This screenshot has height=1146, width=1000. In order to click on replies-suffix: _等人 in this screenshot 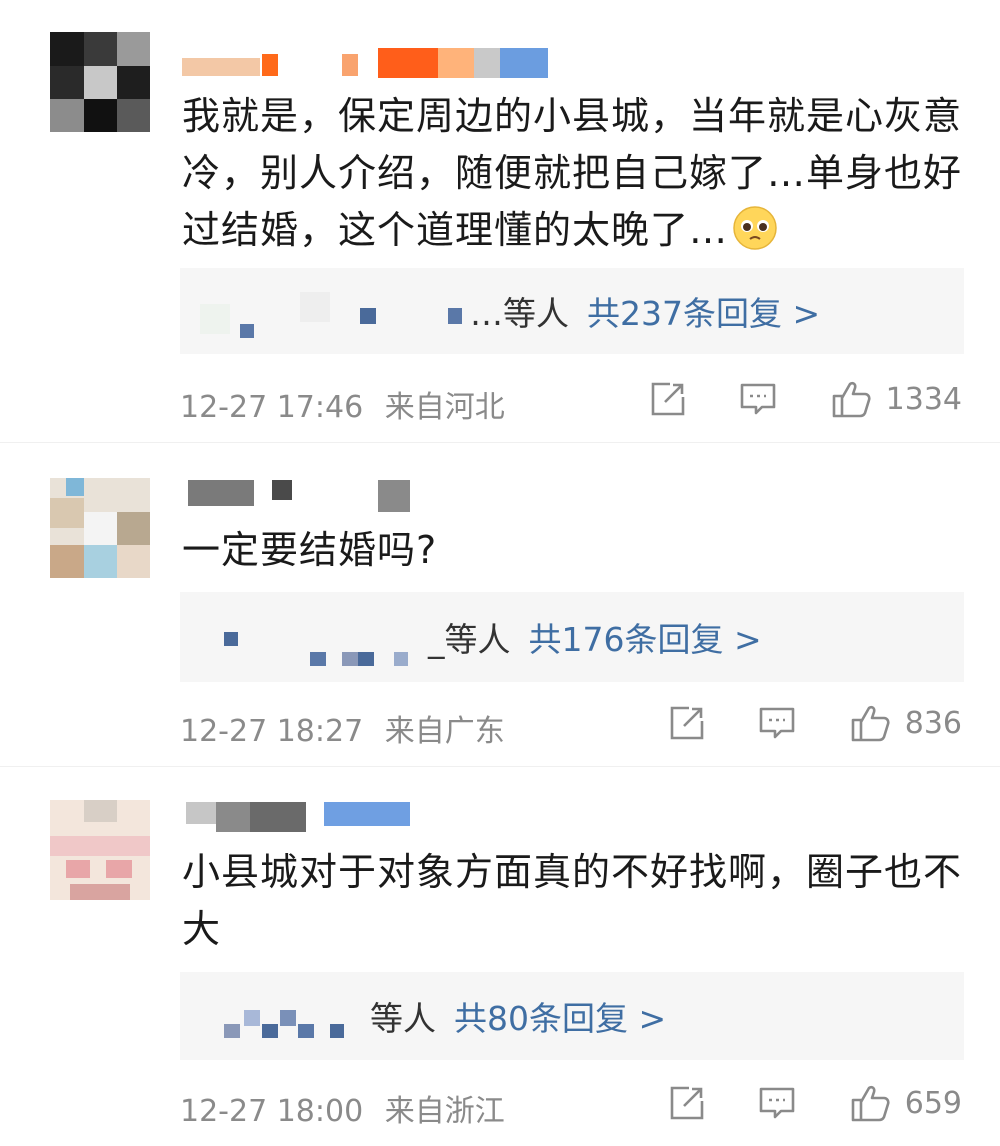, I will do `click(469, 639)`.